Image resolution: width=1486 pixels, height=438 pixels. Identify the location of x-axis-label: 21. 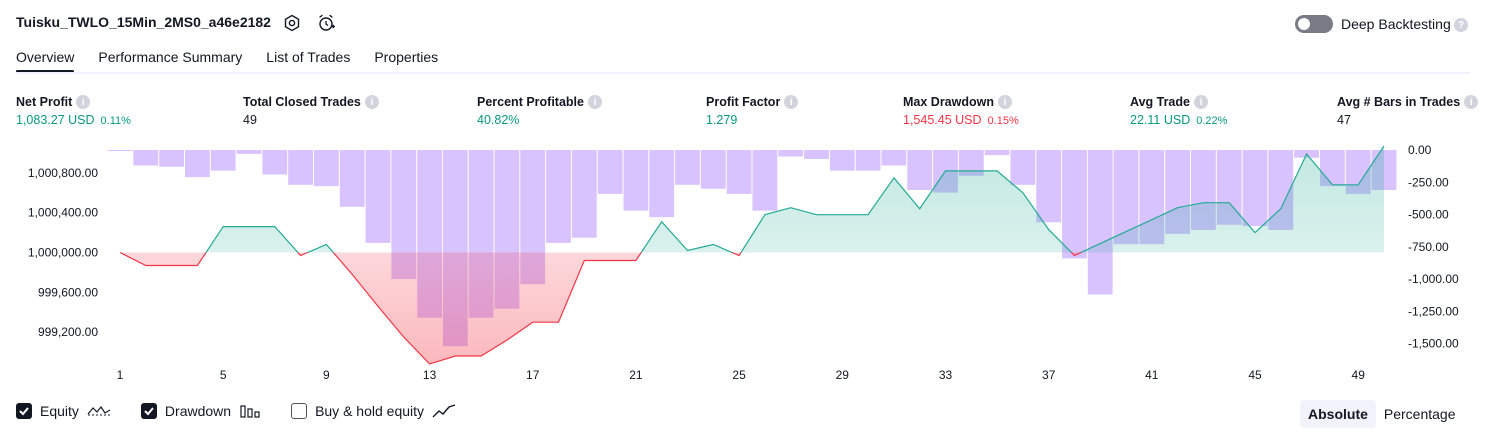
(636, 375).